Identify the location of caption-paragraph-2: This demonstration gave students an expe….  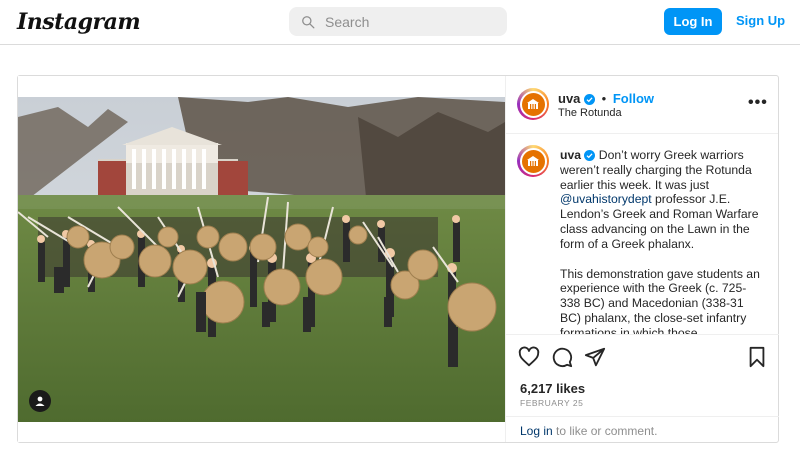
(660, 300).